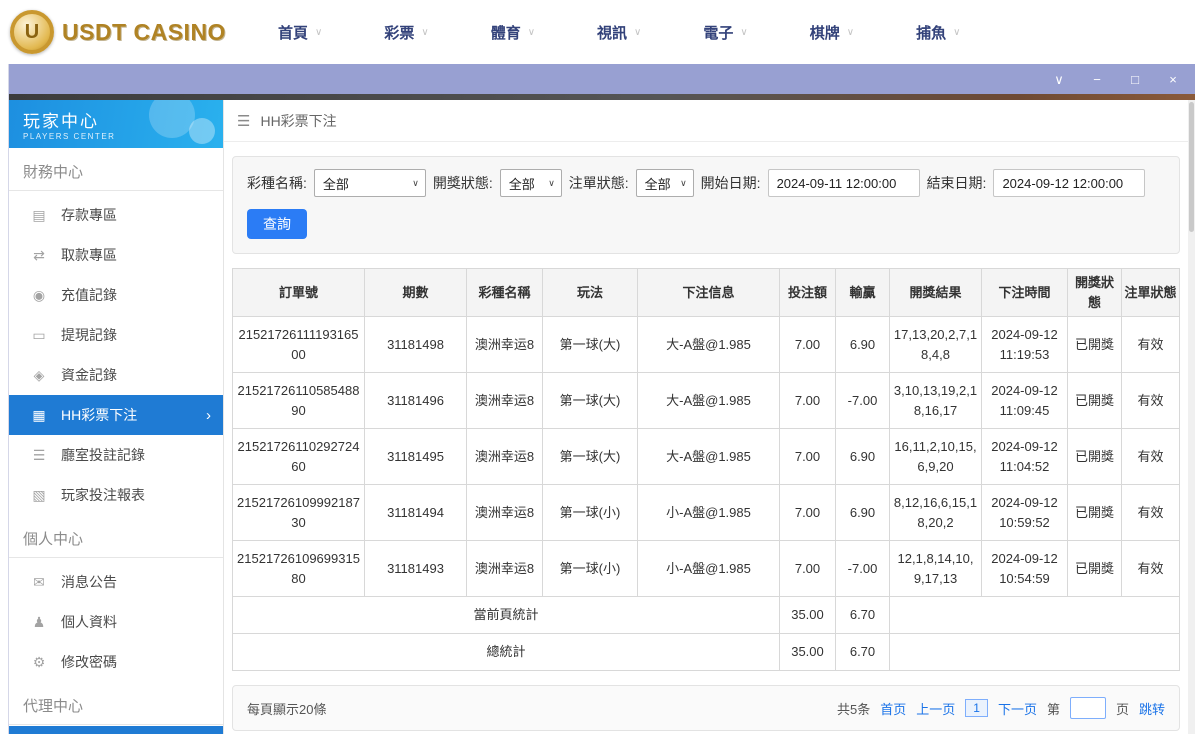 This screenshot has width=1195, height=734. I want to click on site-nav: 首頁 ∨ 彩票 ∨ 體育 ∨ 視訊 ∨ 電子 ∨ 棋牌 ∨ 捕魚 ∨, so click(619, 32).